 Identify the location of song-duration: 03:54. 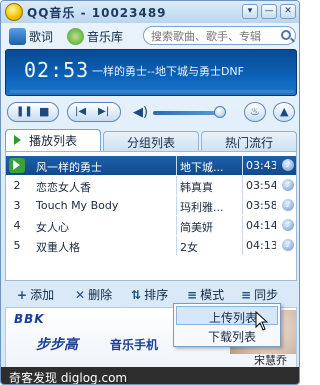
(261, 185).